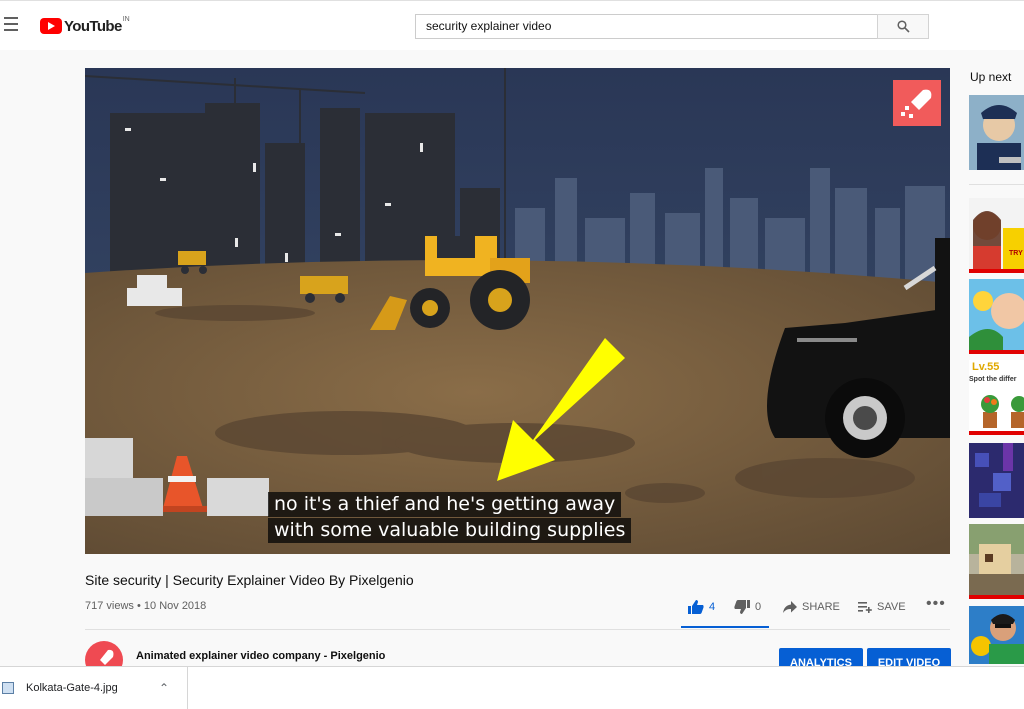 Image resolution: width=1024 pixels, height=709 pixels. What do you see at coordinates (51, 26) in the screenshot?
I see `youtube-play-icon` at bounding box center [51, 26].